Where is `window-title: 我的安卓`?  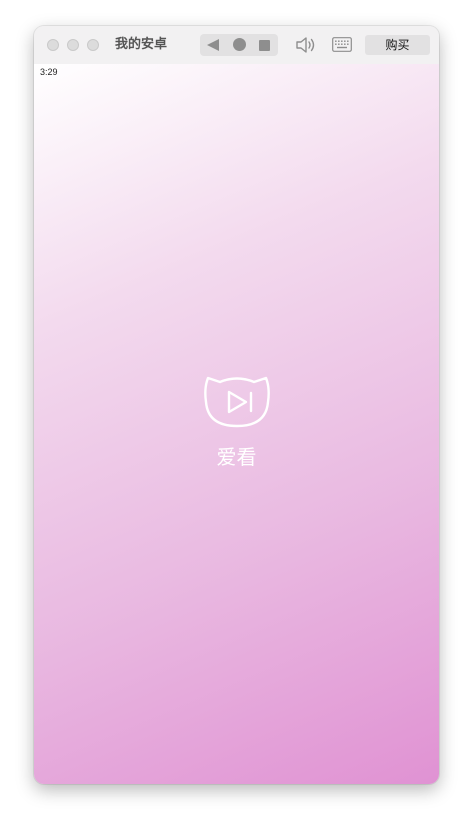 window-title: 我的安卓 is located at coordinates (141, 44).